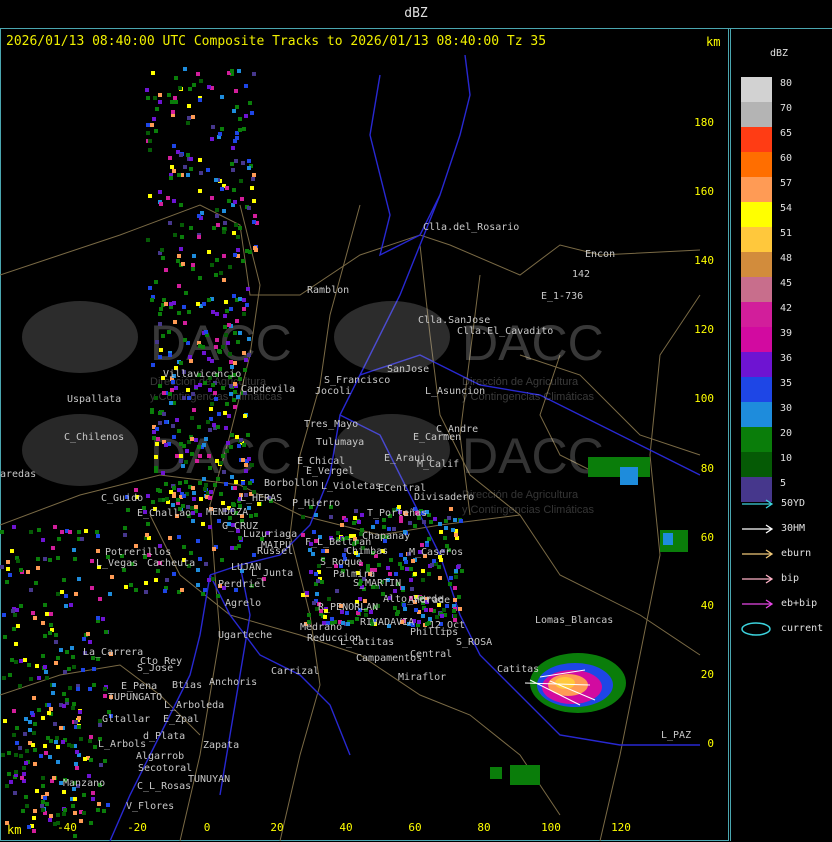 This screenshot has width=832, height=842. Describe the element at coordinates (779, 53) in the screenshot. I see `legend-title: dBZ` at that location.